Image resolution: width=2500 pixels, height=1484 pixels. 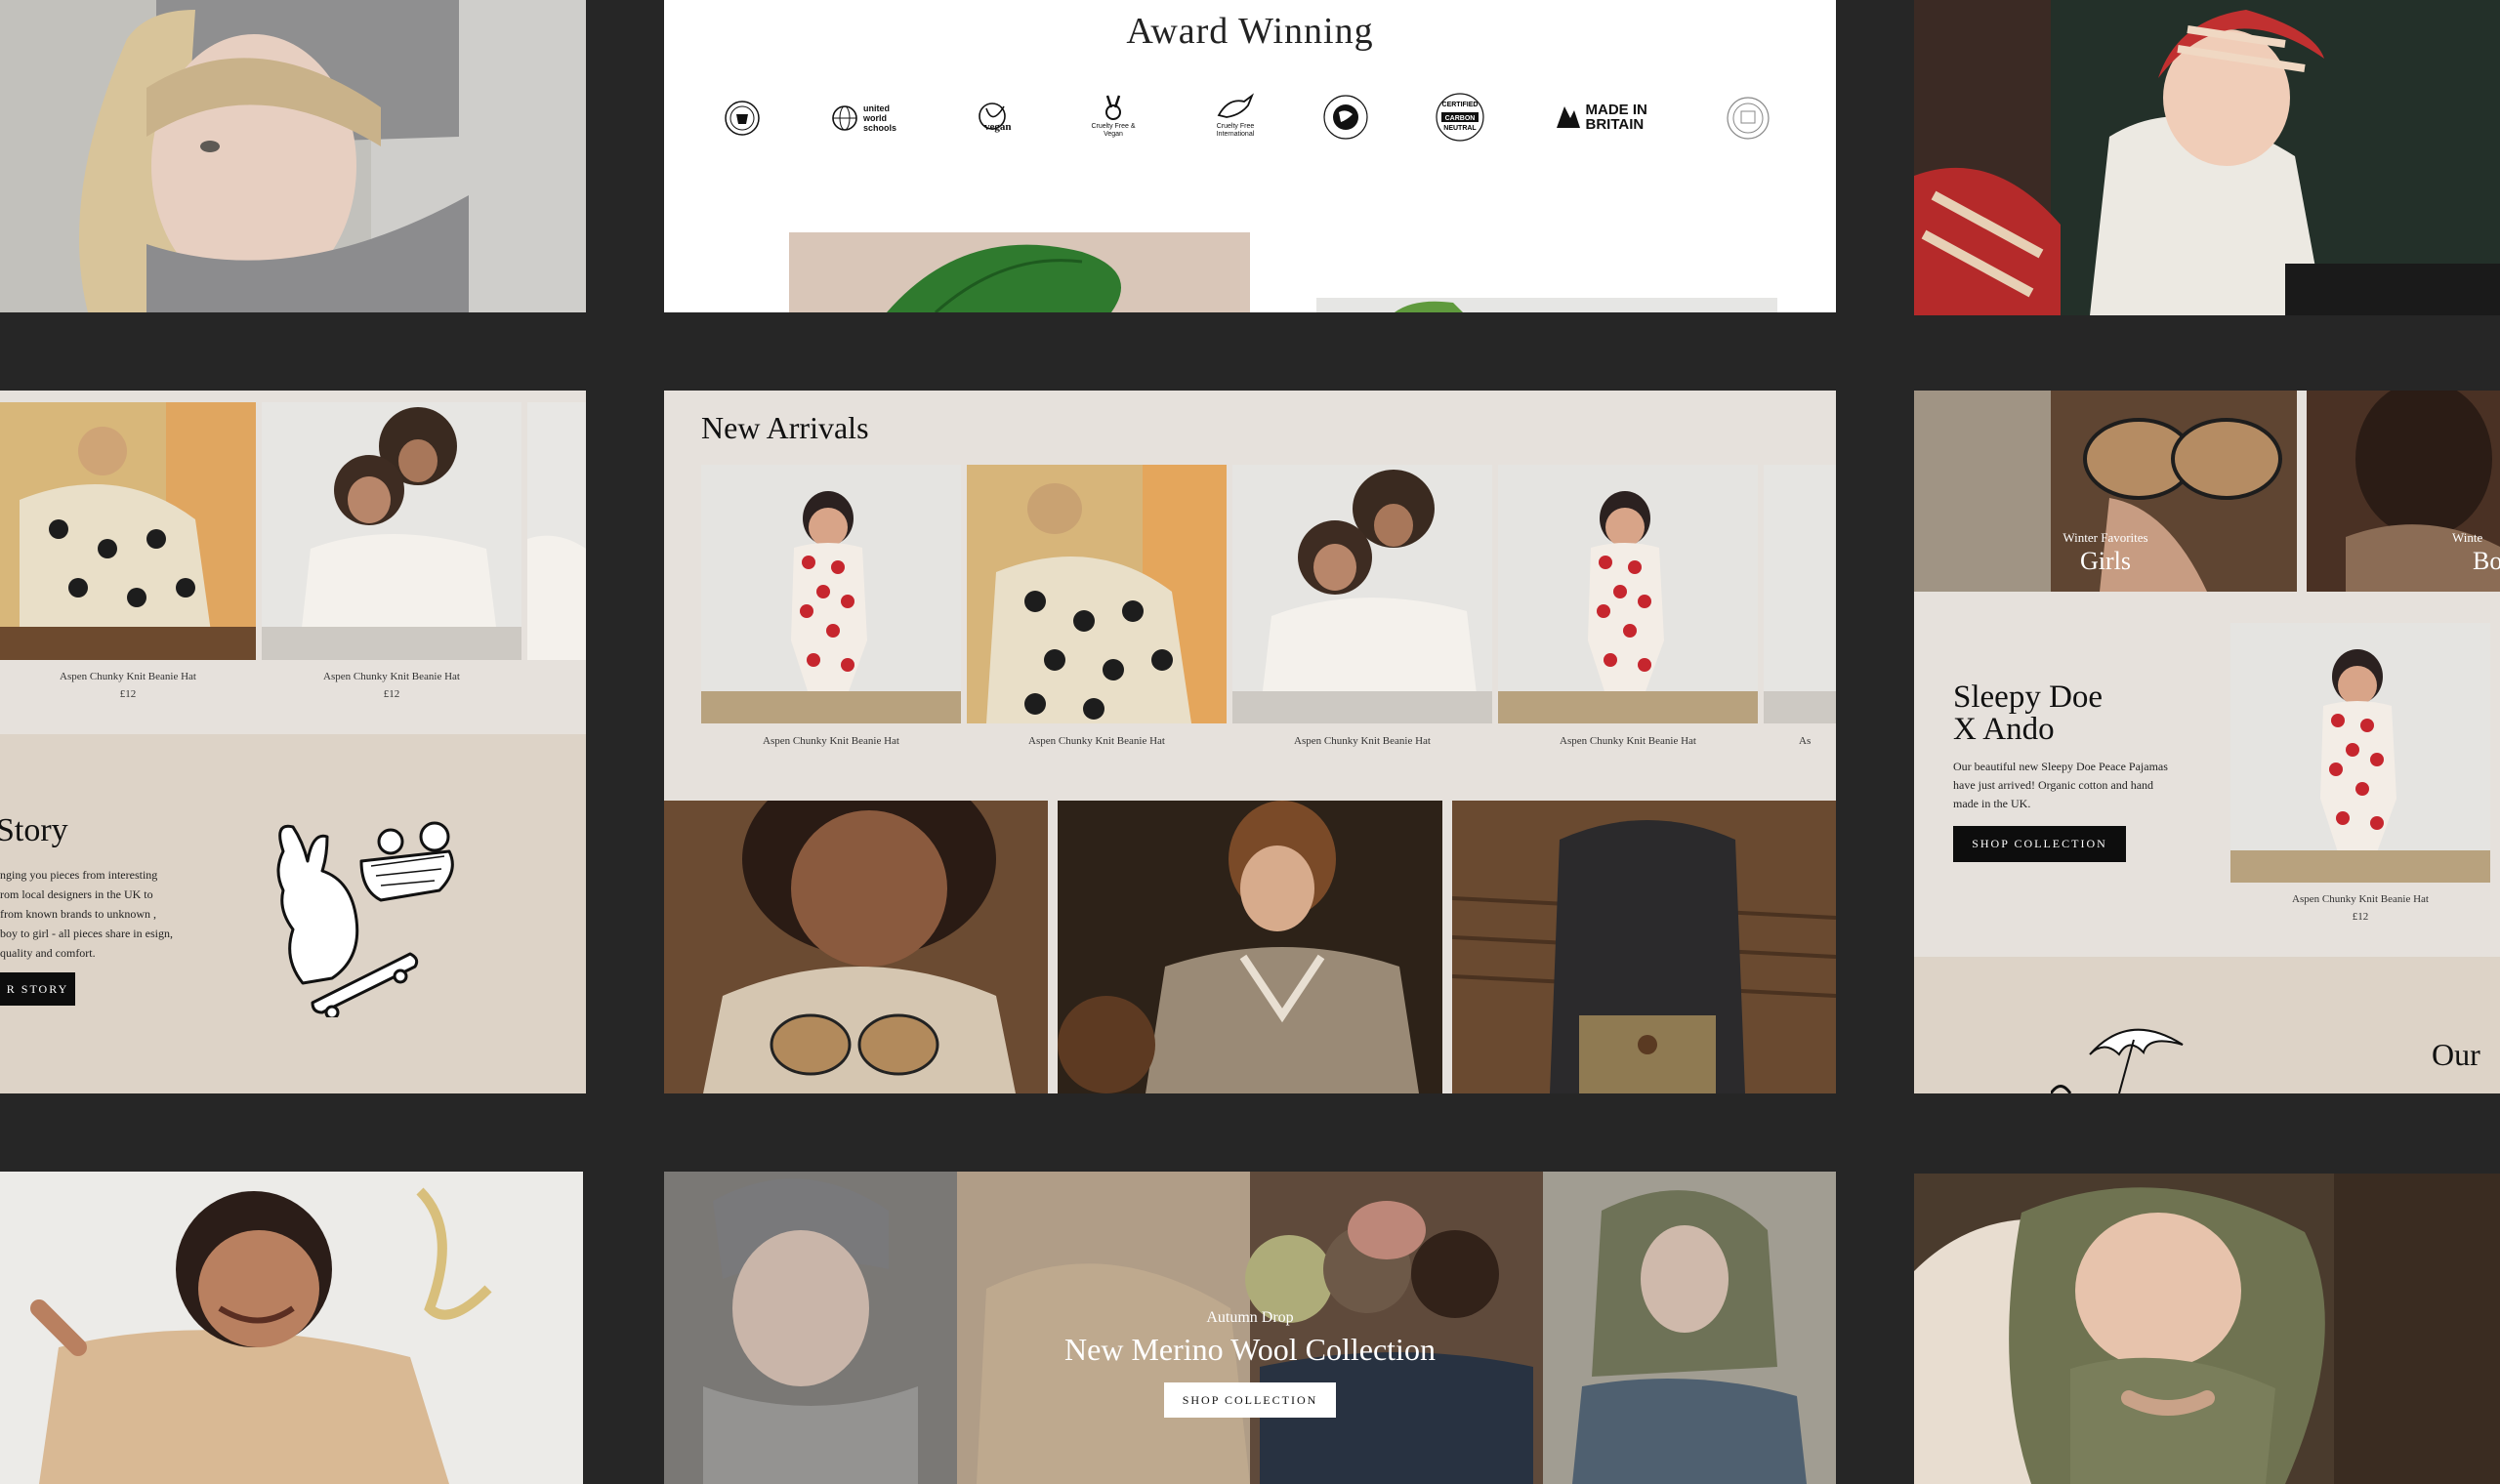 I want to click on our-section: Our, so click(x=2207, y=1025).